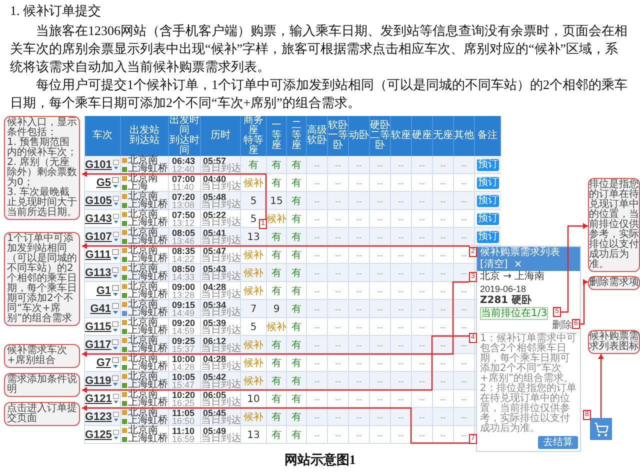 This screenshot has width=640, height=476. Describe the element at coordinates (558, 442) in the screenshot. I see `checkout-button: 去结算` at that location.